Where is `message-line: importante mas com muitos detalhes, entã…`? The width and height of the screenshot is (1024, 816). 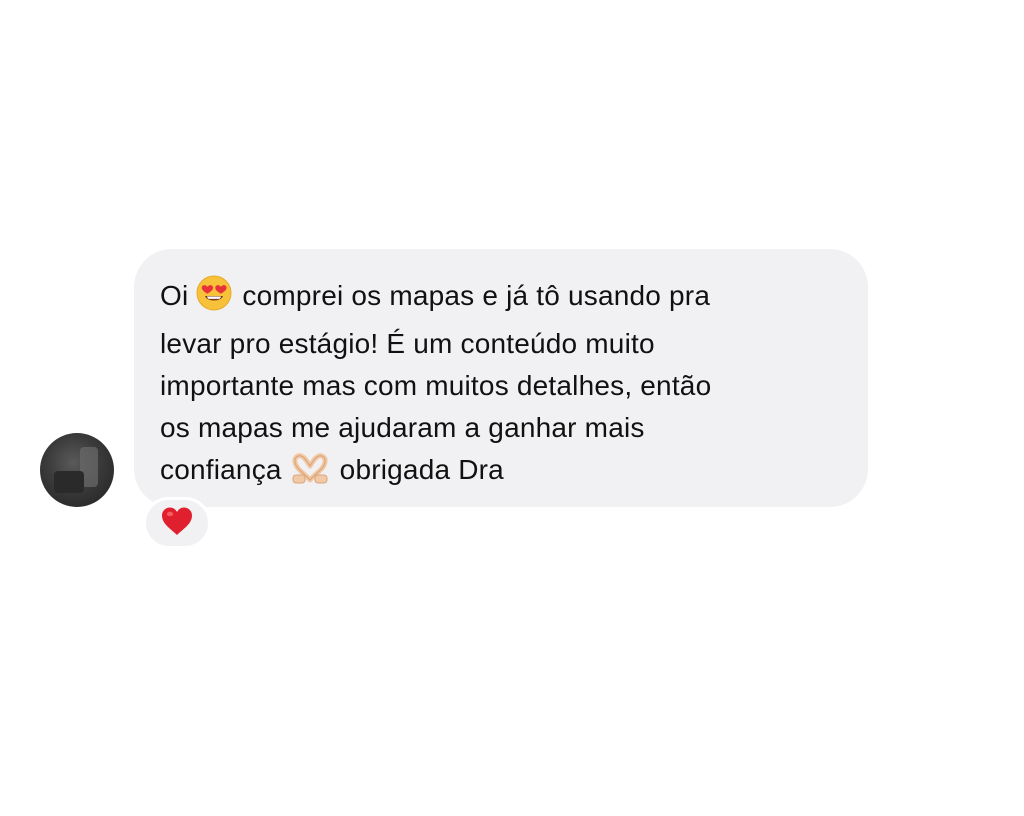 message-line: importante mas com muitos detalhes, entã… is located at coordinates (436, 385).